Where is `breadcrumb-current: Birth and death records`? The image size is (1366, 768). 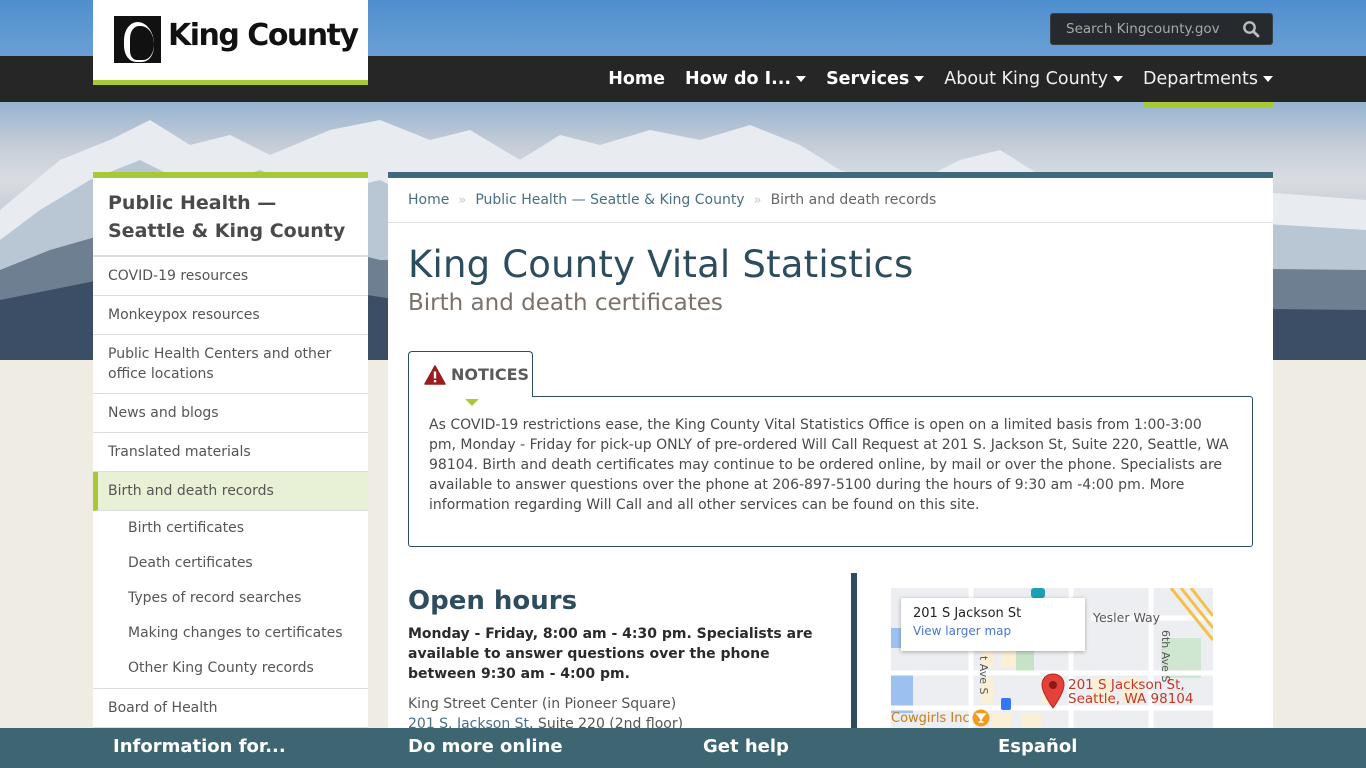
breadcrumb-current: Birth and death records is located at coordinates (853, 200).